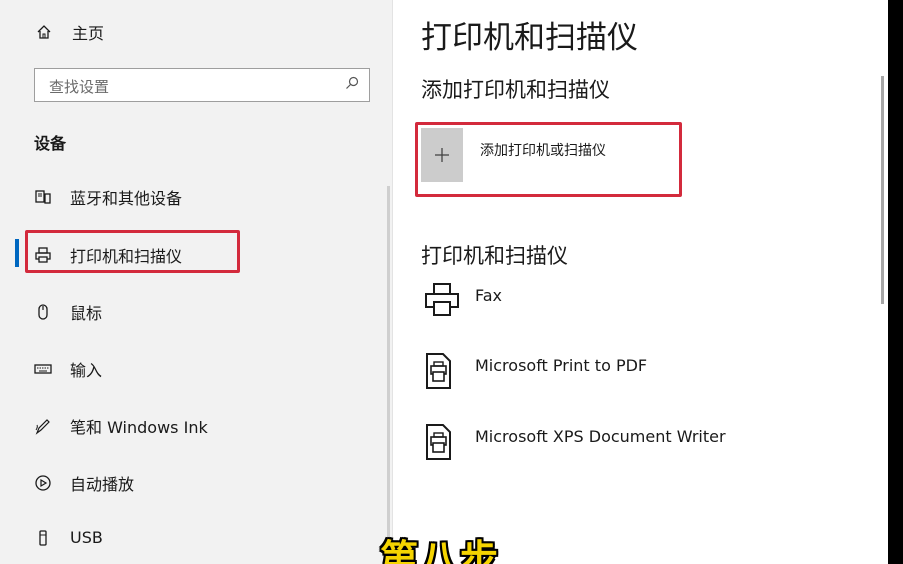  I want to click on sidebar-item-label: 笔和 Windows Ink, so click(139, 427).